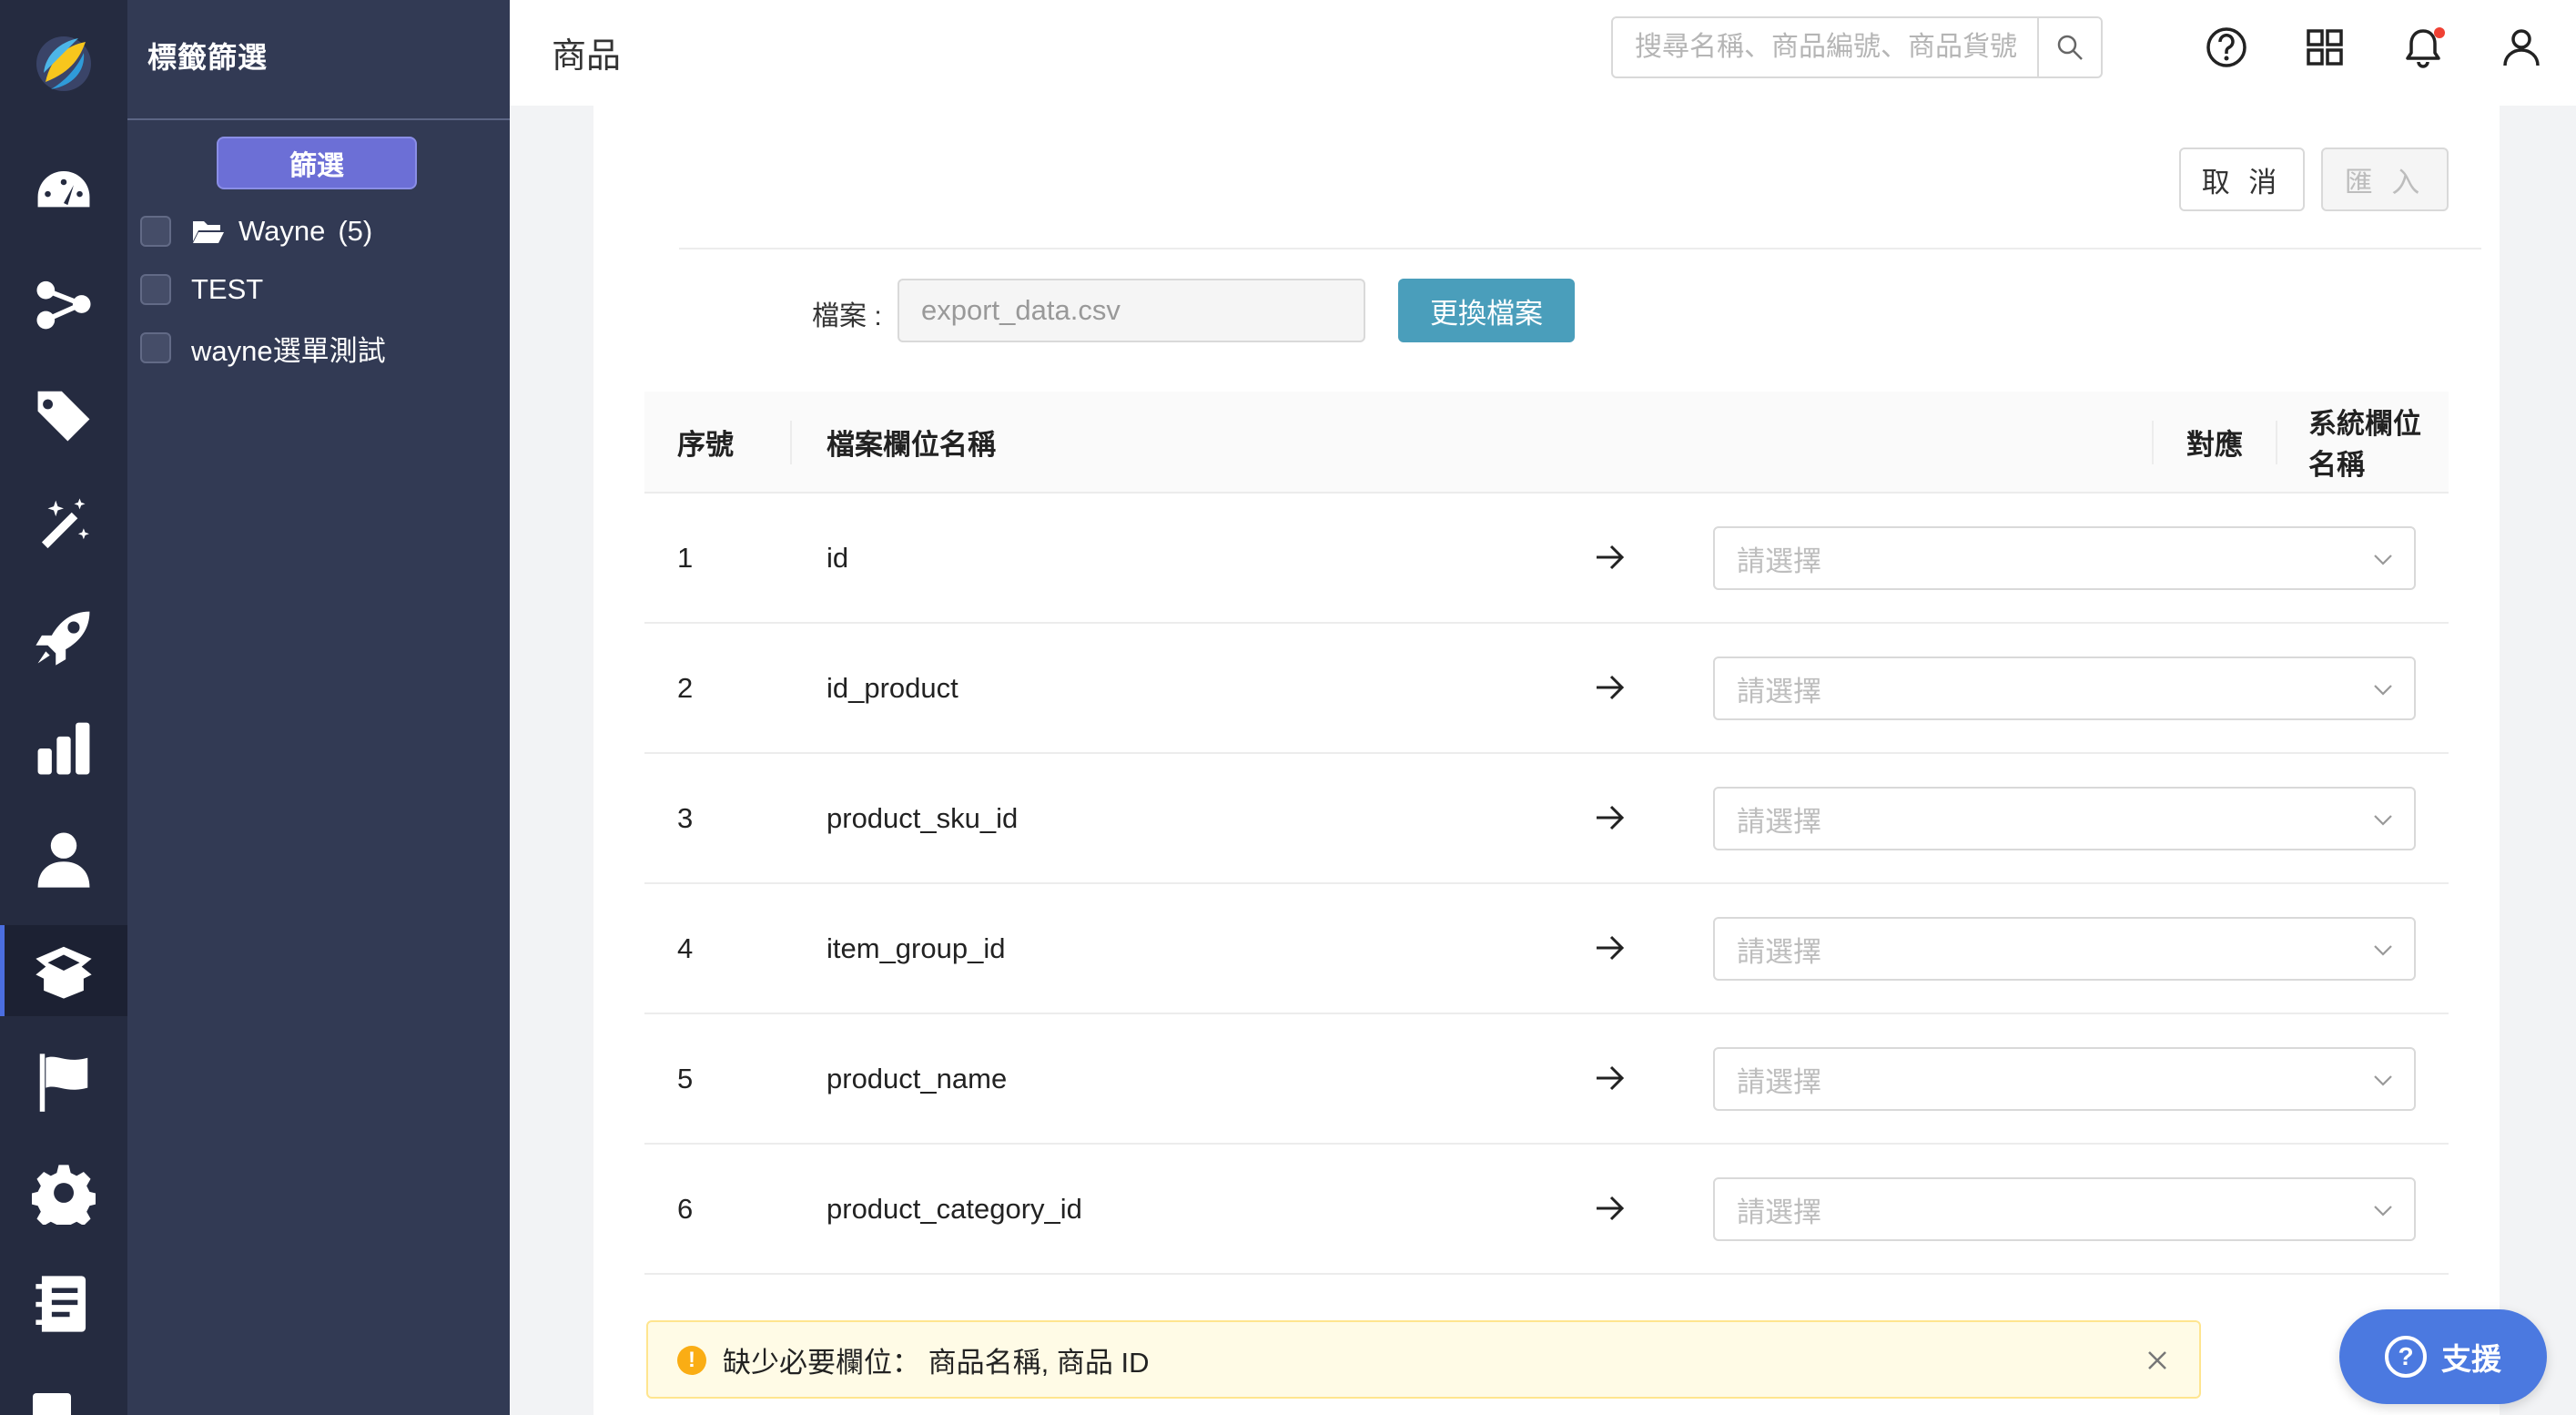 The height and width of the screenshot is (1415, 2576). What do you see at coordinates (60, 1304) in the screenshot?
I see `notebook-icon` at bounding box center [60, 1304].